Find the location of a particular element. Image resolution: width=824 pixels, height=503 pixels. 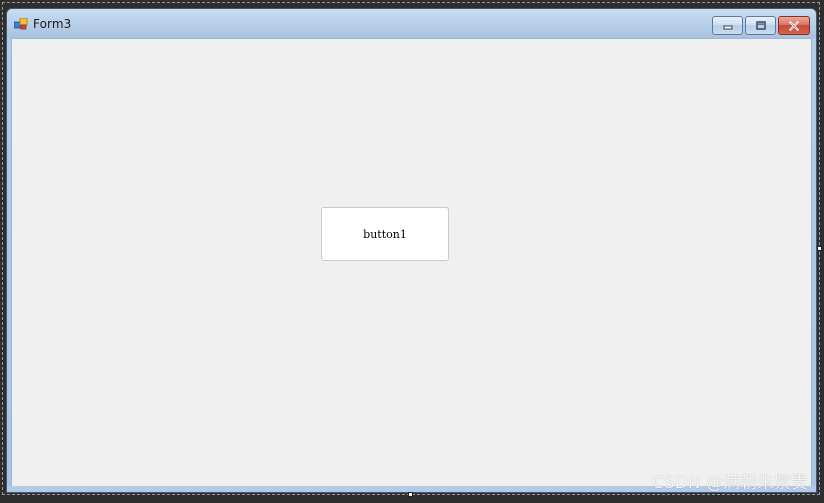

maximize-icon is located at coordinates (760, 25).